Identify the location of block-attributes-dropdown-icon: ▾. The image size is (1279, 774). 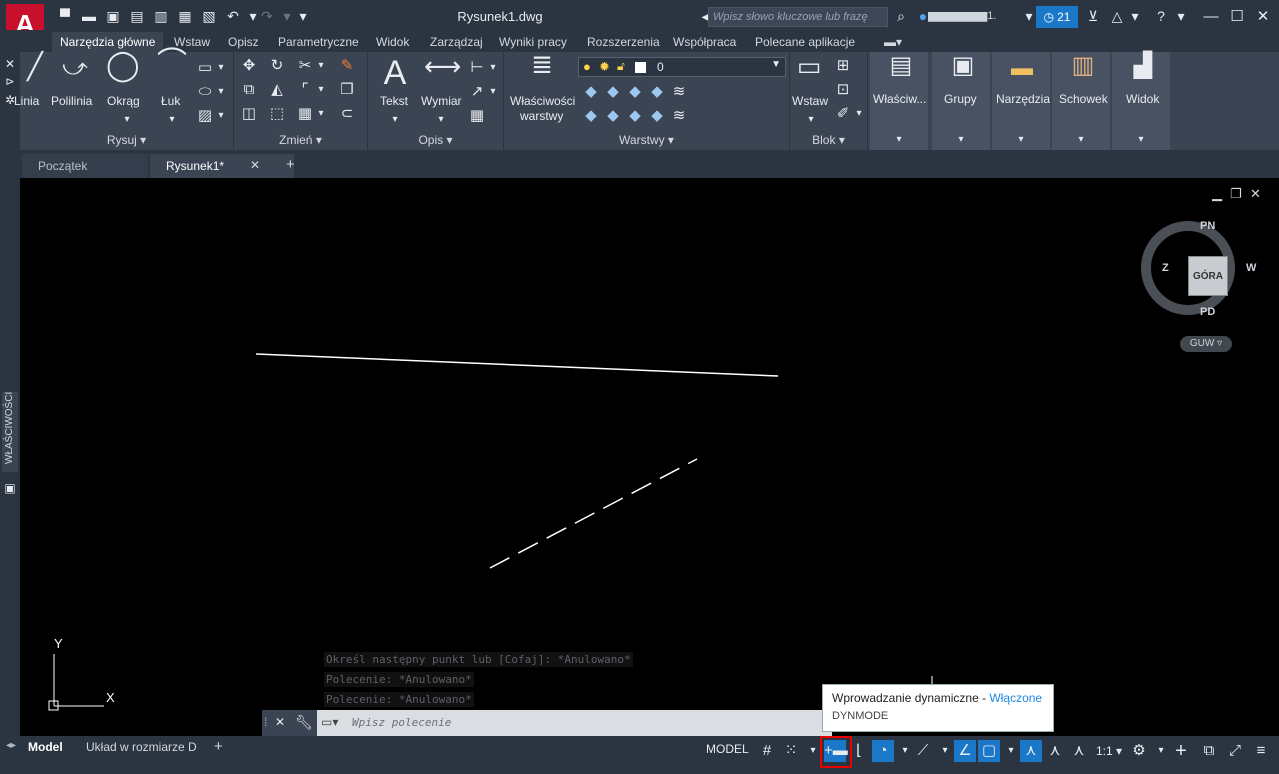
(859, 115).